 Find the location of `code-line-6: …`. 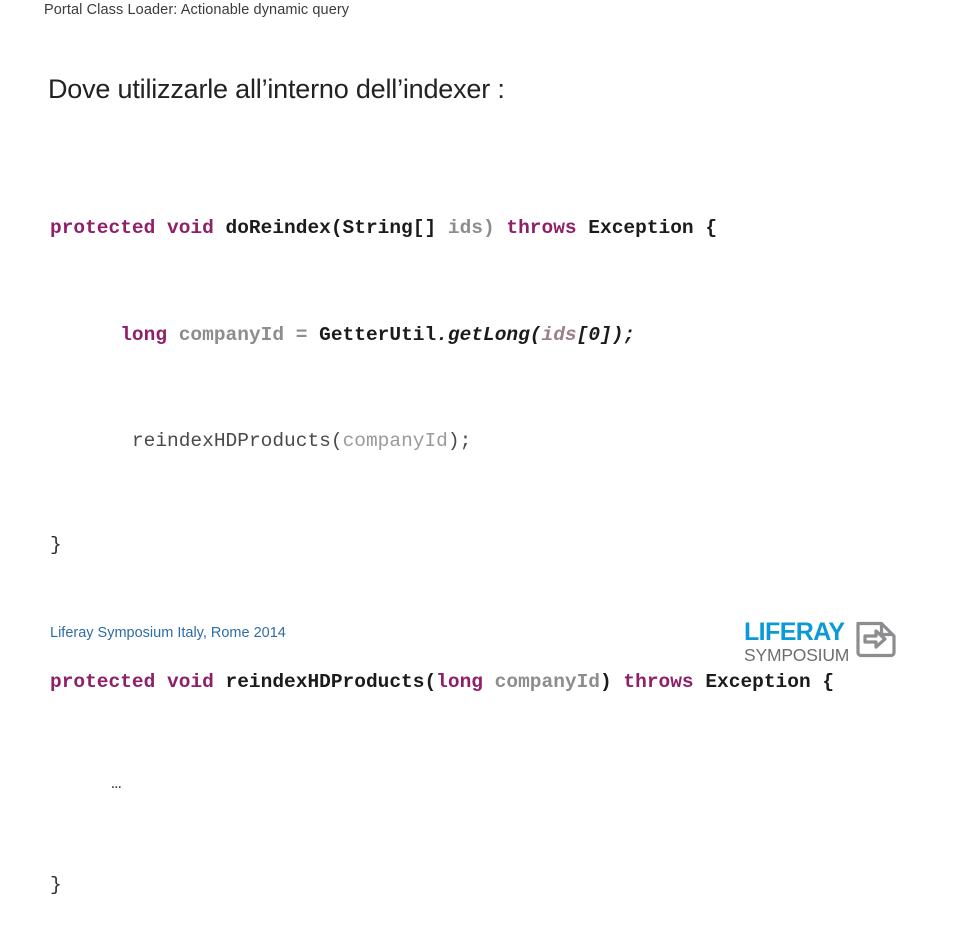

code-line-6: … is located at coordinates (490, 785).